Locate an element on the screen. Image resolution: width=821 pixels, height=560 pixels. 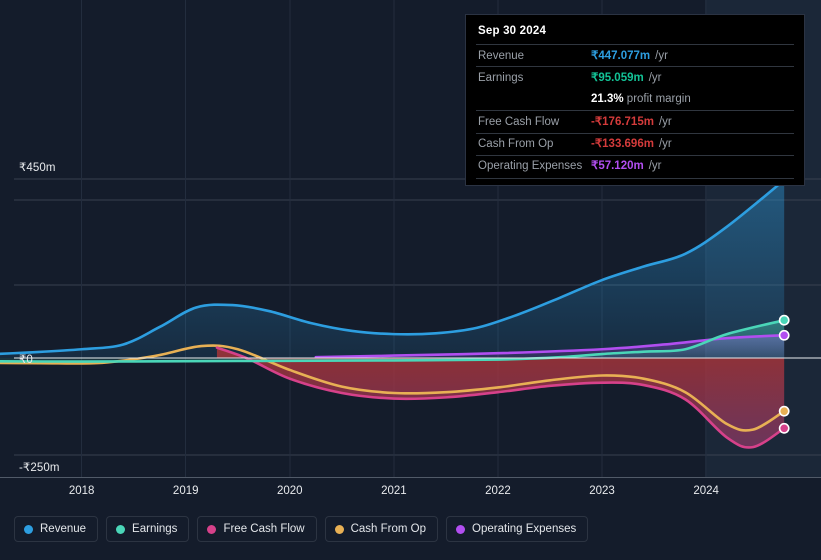
tooltip-row-value: ₹57.120m/yr is located at coordinates (626, 166).